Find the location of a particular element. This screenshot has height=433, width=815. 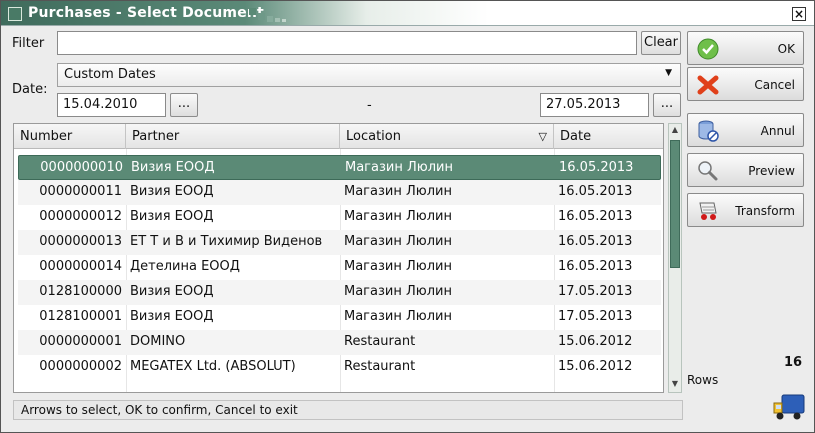

cell-partner: Детелина ЕООД is located at coordinates (185, 266).